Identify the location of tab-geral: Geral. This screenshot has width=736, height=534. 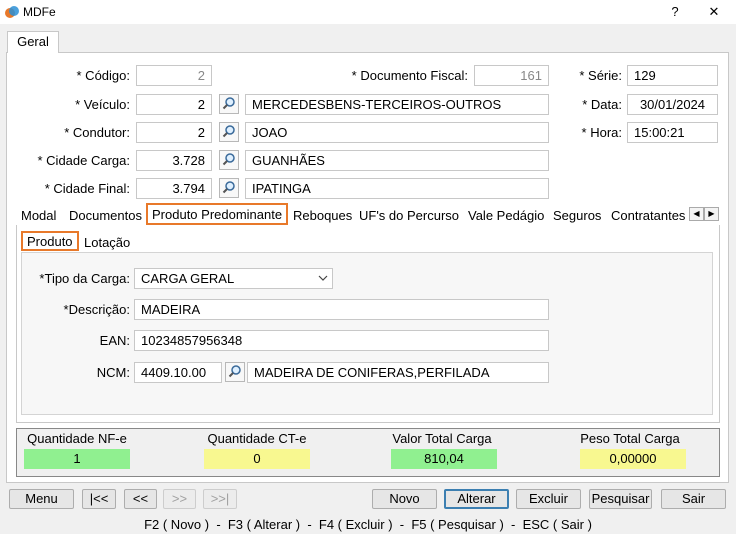
(33, 42).